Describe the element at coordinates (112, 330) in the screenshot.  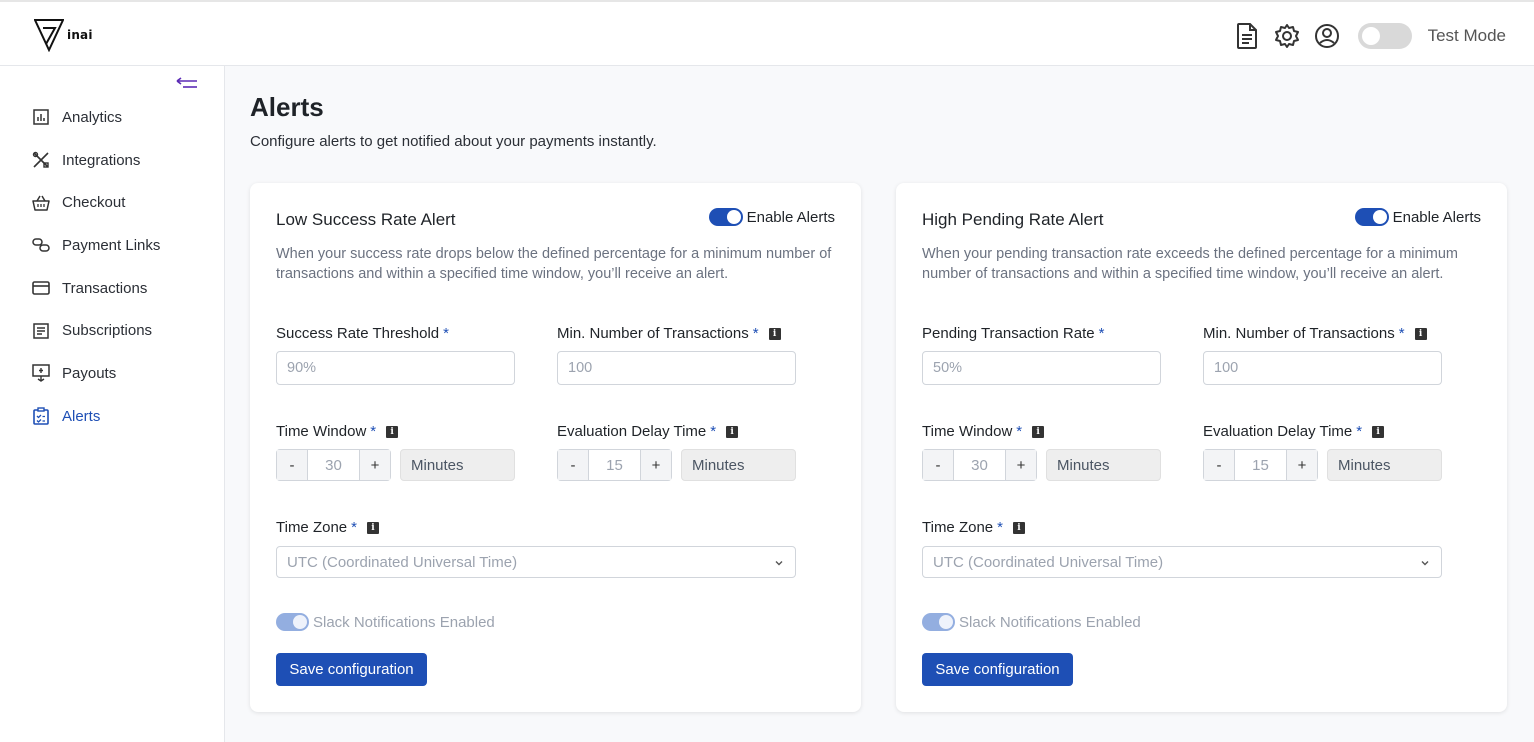
I see `sidebar-item-subscriptions: Subscriptions` at that location.